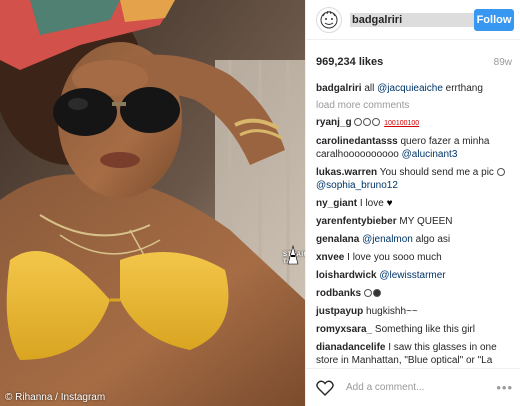 This screenshot has width=520, height=406. I want to click on comment-username: justpayup, so click(339, 311).